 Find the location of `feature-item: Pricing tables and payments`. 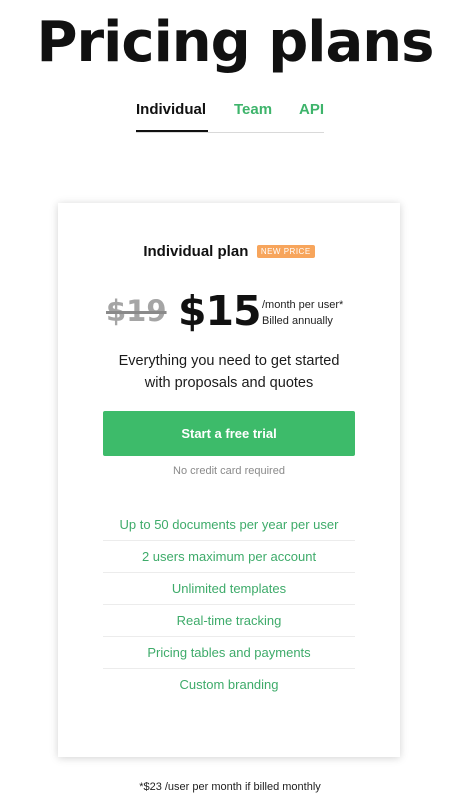

feature-item: Pricing tables and payments is located at coordinates (229, 653).